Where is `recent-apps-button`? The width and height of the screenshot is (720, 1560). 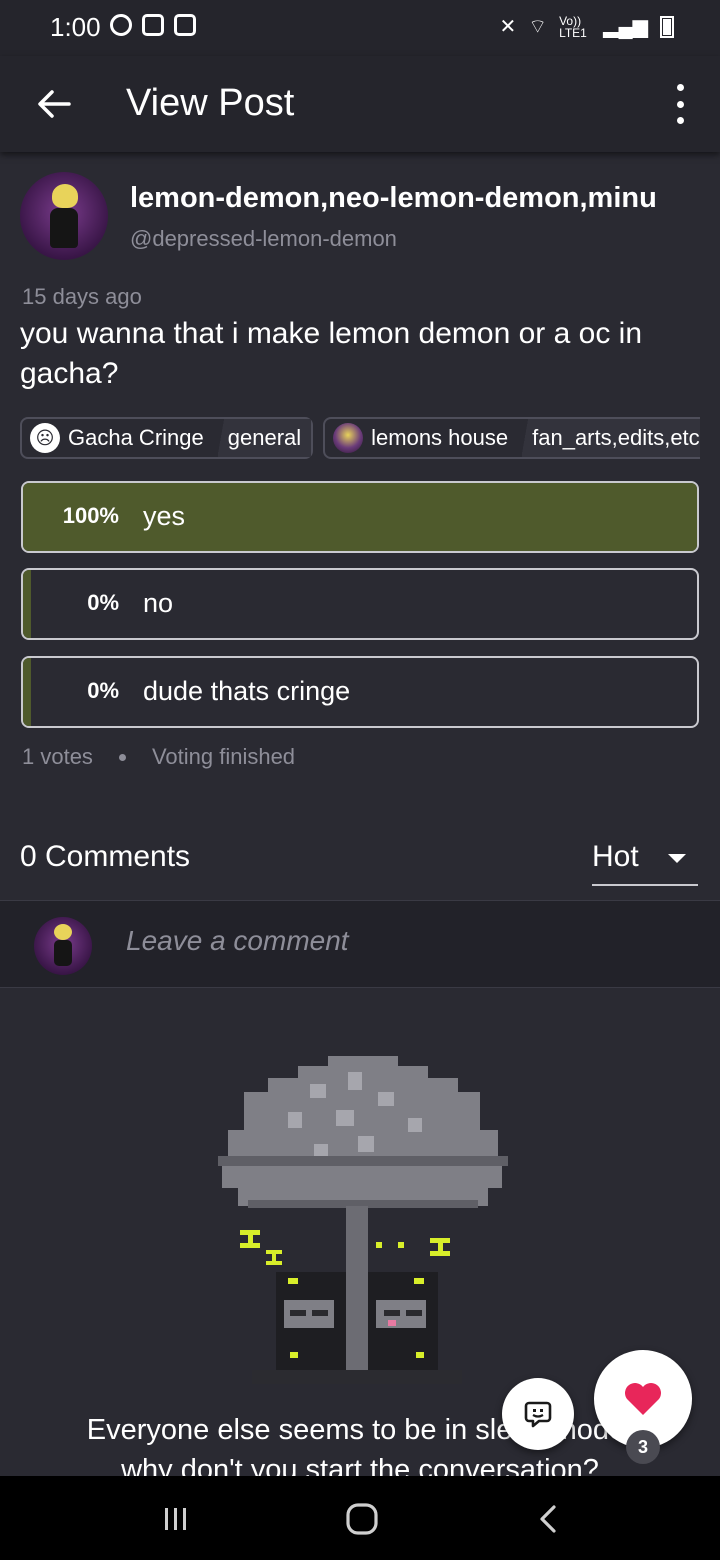
recent-apps-button is located at coordinates (176, 1519).